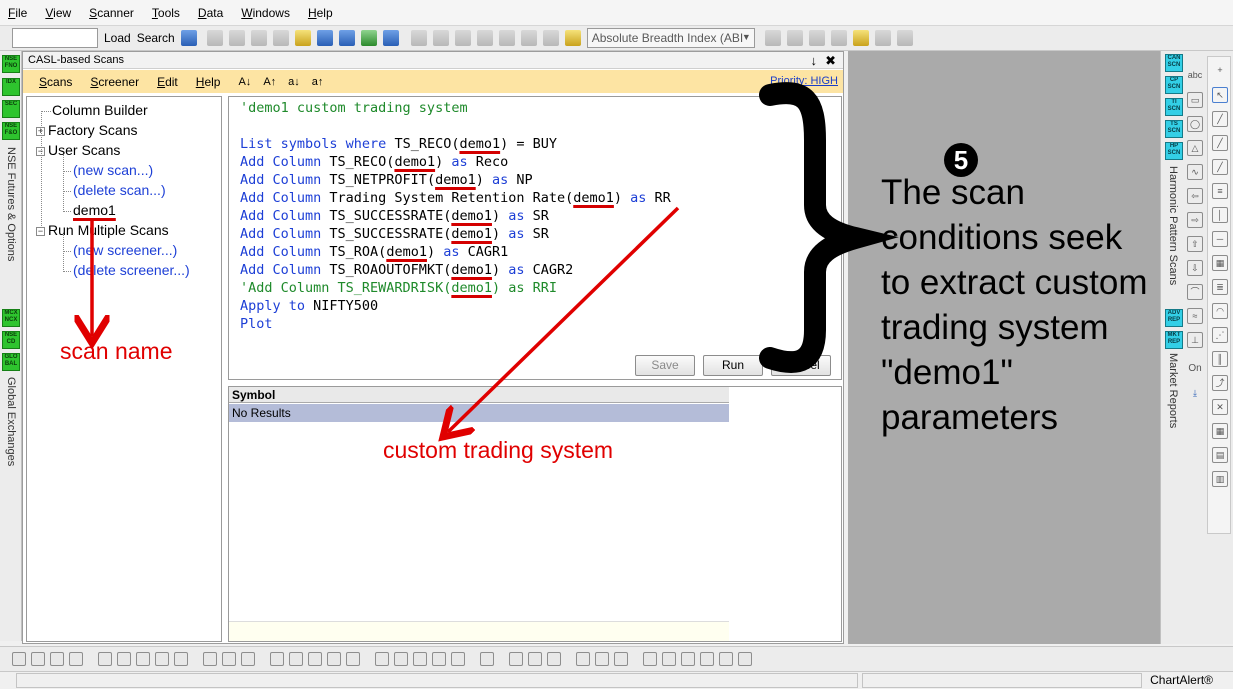 The width and height of the screenshot is (1233, 689). What do you see at coordinates (1195, 196) in the screenshot?
I see `arrow-left-icon: ⇦` at bounding box center [1195, 196].